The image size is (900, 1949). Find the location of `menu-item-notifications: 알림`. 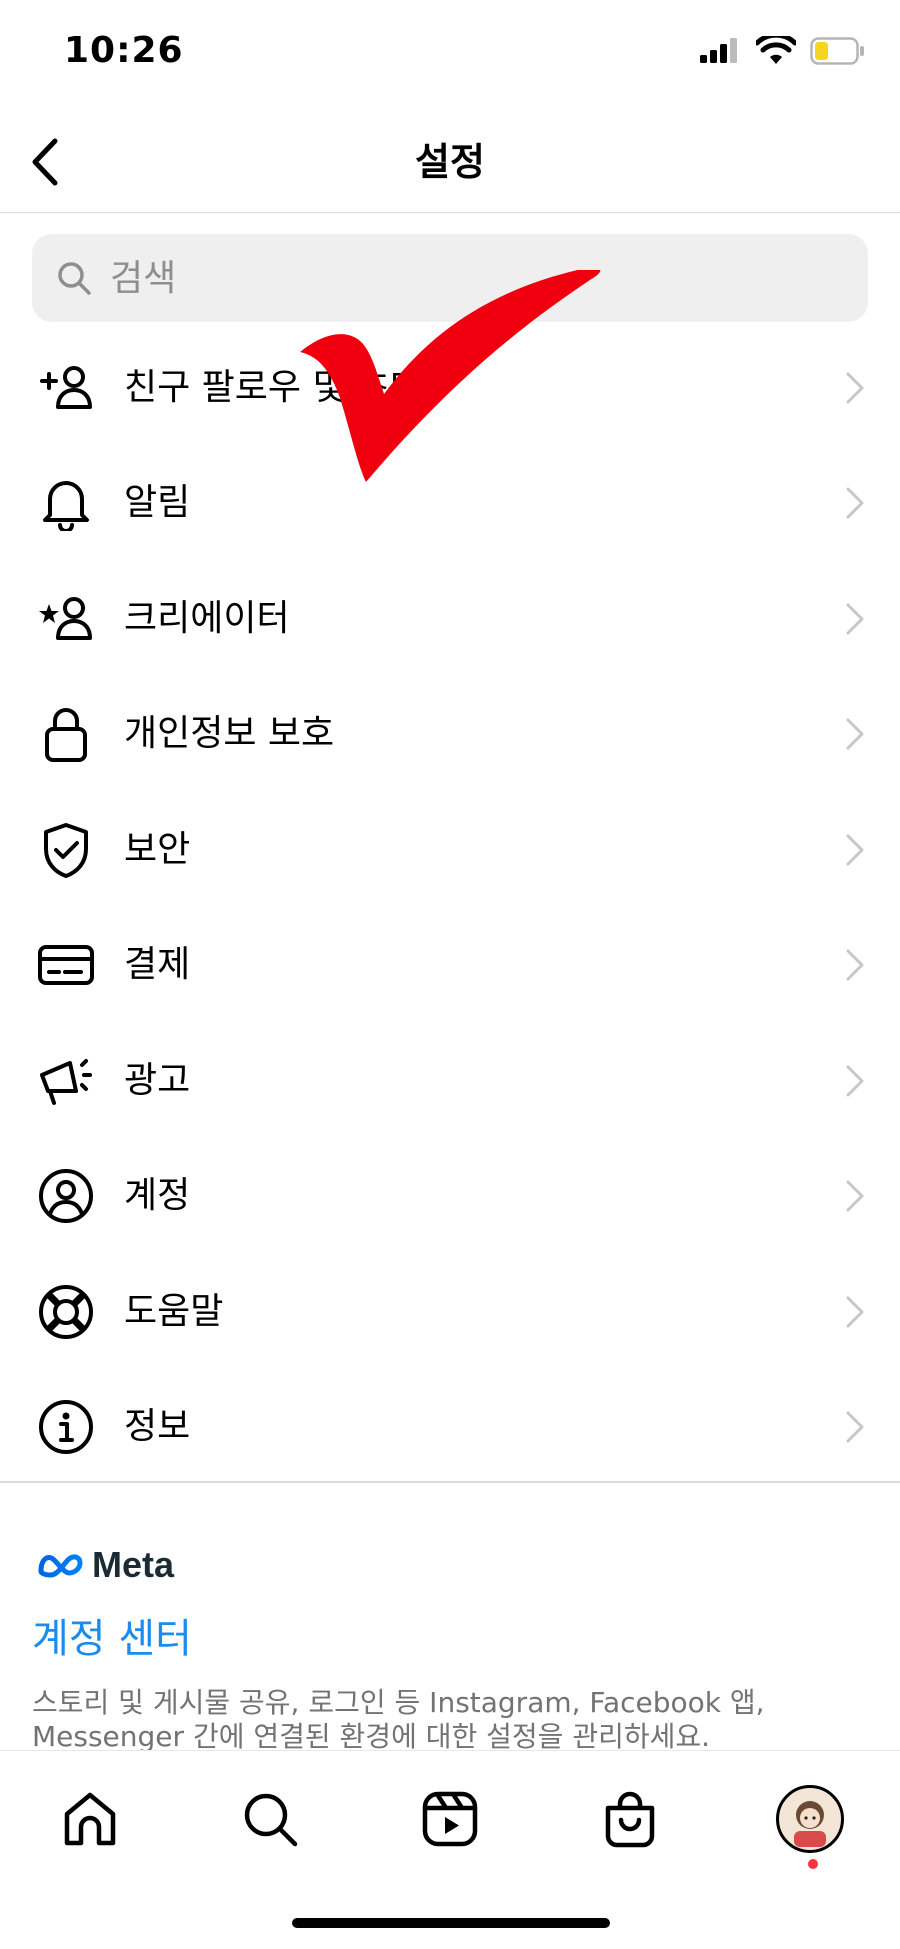

menu-item-notifications: 알림 is located at coordinates (450, 504).